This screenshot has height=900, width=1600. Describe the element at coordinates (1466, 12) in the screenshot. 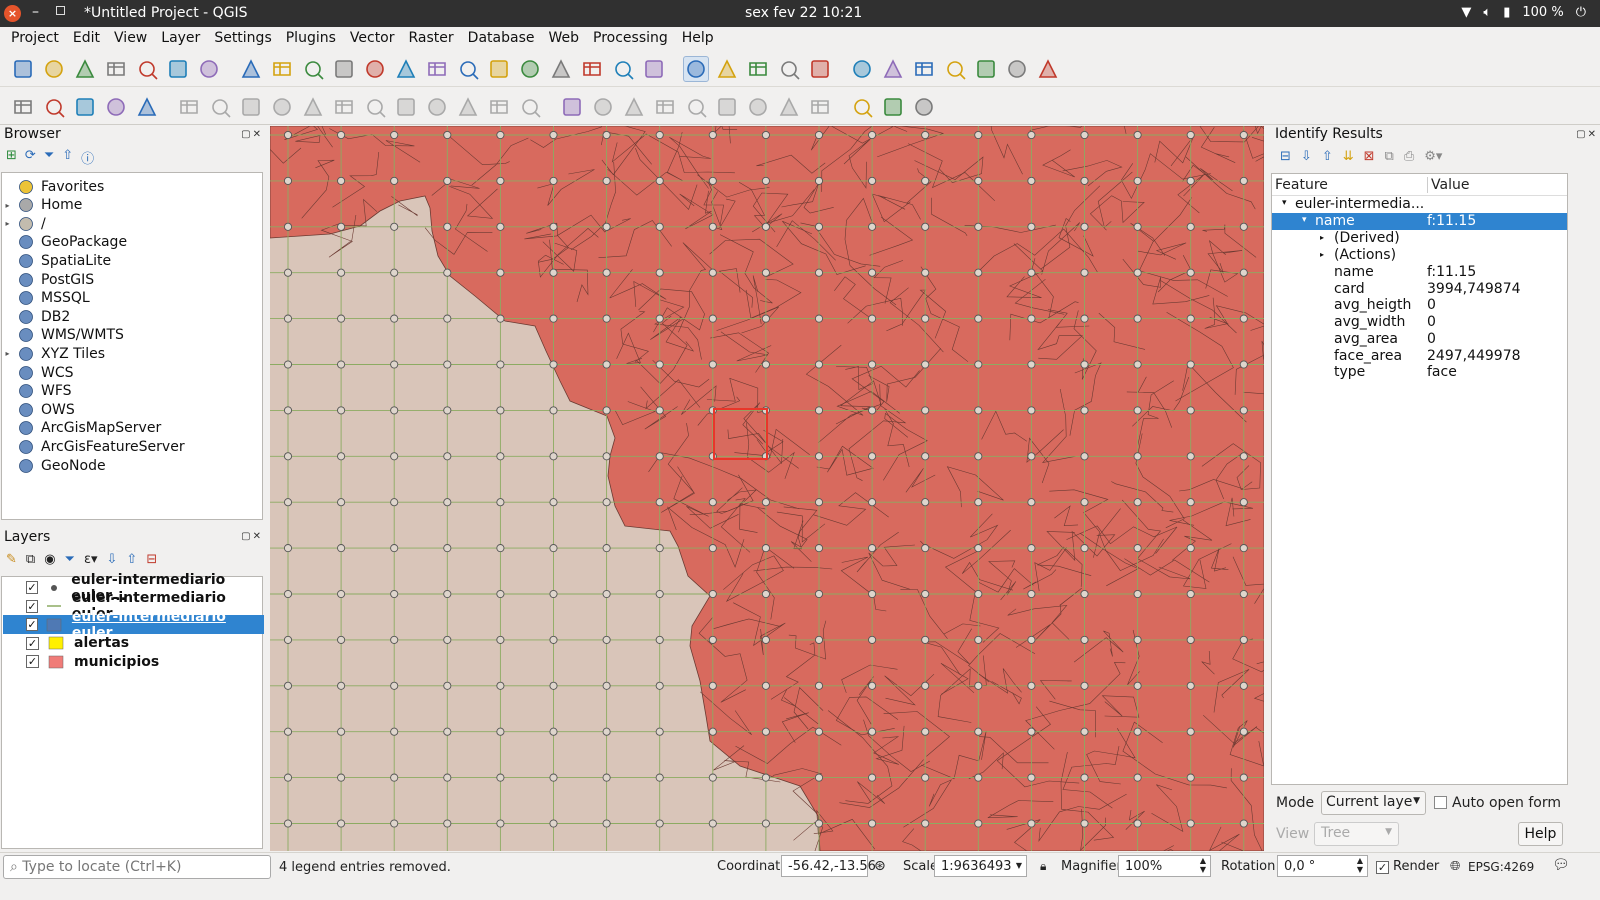

I see `wifi-icon: ▼` at that location.